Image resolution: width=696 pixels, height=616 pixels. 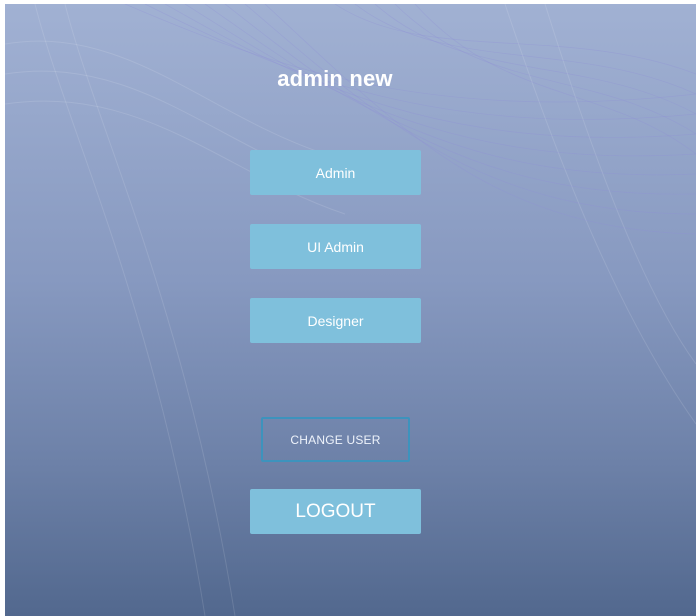 I want to click on logout-button: LOGOUT, so click(x=335, y=511).